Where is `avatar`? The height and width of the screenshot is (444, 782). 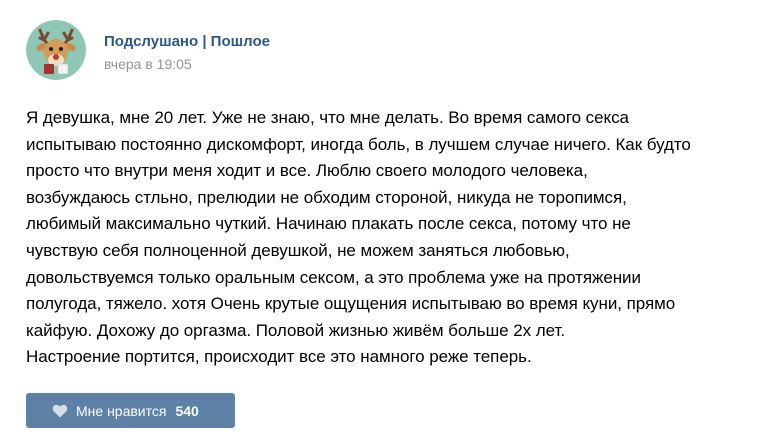
avatar is located at coordinates (56, 50).